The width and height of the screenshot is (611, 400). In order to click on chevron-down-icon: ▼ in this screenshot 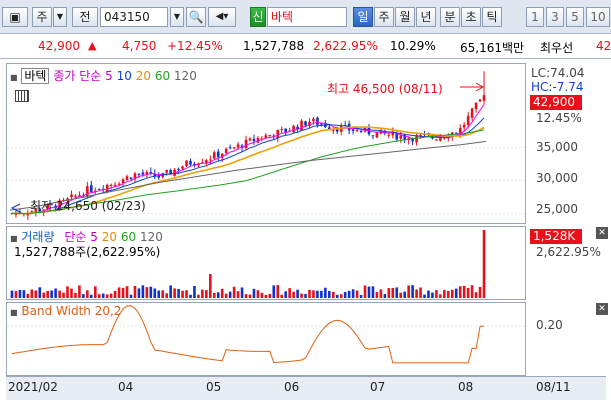, I will do `click(60, 17)`.